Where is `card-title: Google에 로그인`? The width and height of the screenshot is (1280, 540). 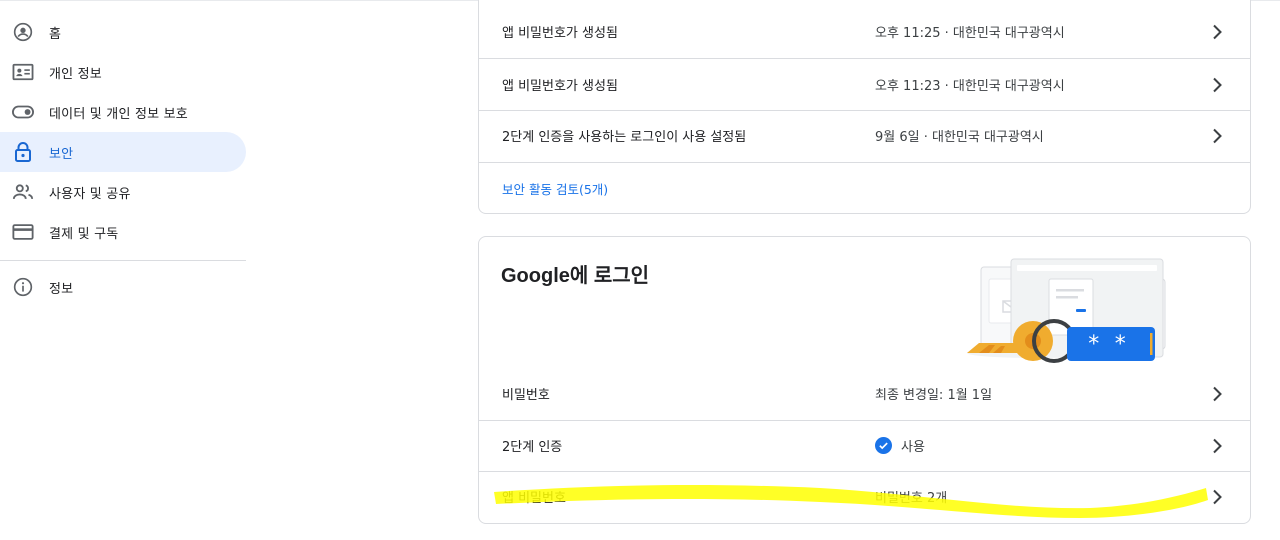
card-title: Google에 로그인 is located at coordinates (575, 276).